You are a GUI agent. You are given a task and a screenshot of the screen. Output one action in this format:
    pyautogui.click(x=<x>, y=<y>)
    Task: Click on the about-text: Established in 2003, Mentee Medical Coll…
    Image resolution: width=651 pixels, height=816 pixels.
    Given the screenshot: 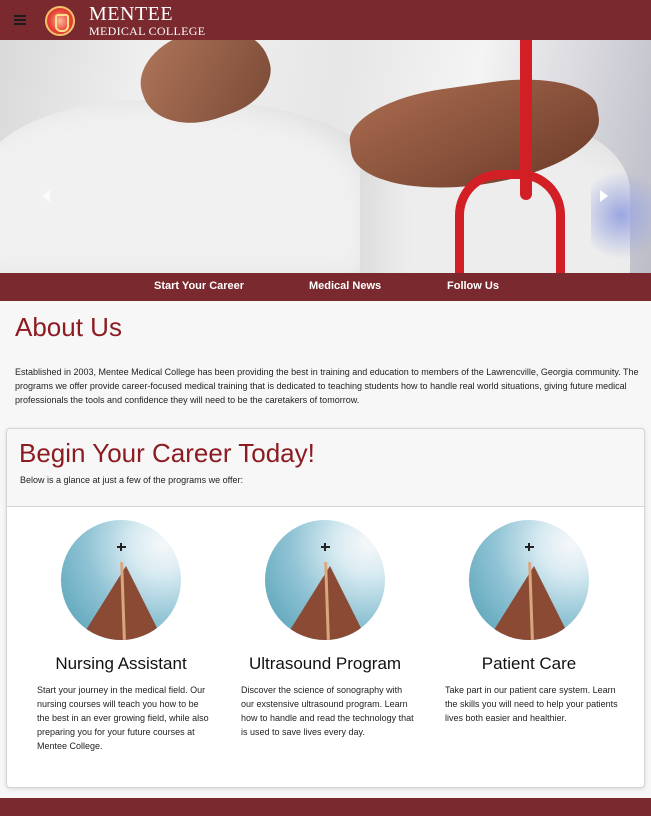 What is the action you would take?
    pyautogui.click(x=327, y=386)
    